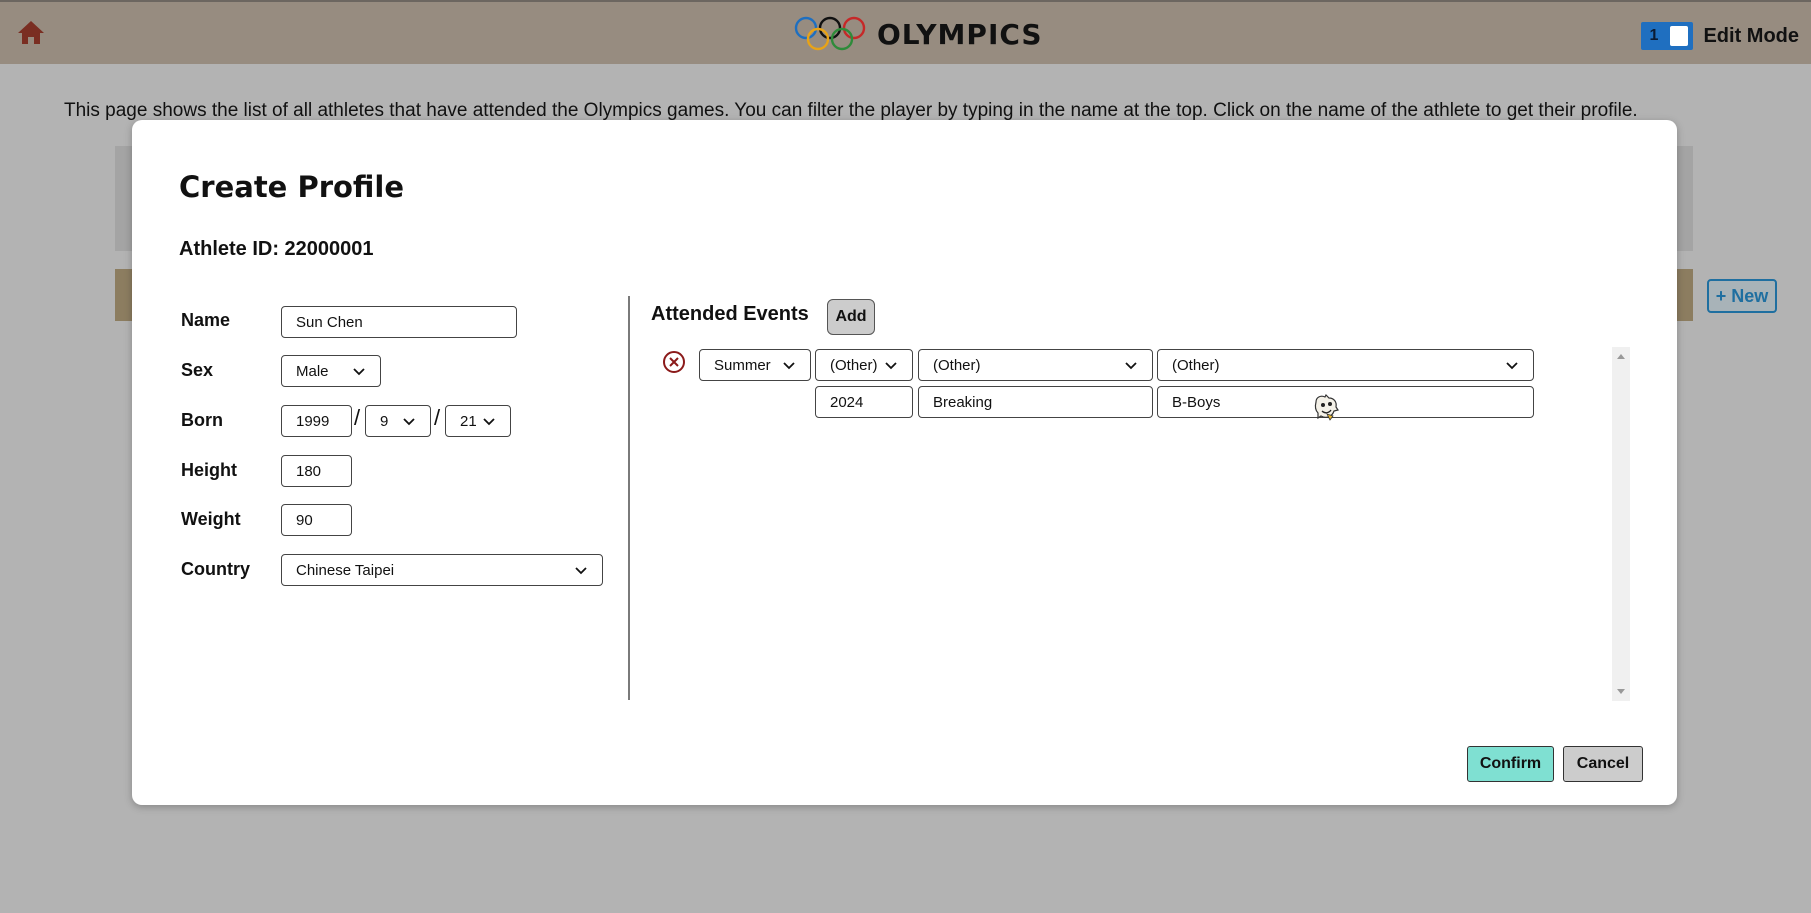 The width and height of the screenshot is (1811, 913). What do you see at coordinates (1196, 402) in the screenshot?
I see `event-name-value: B-Boys` at bounding box center [1196, 402].